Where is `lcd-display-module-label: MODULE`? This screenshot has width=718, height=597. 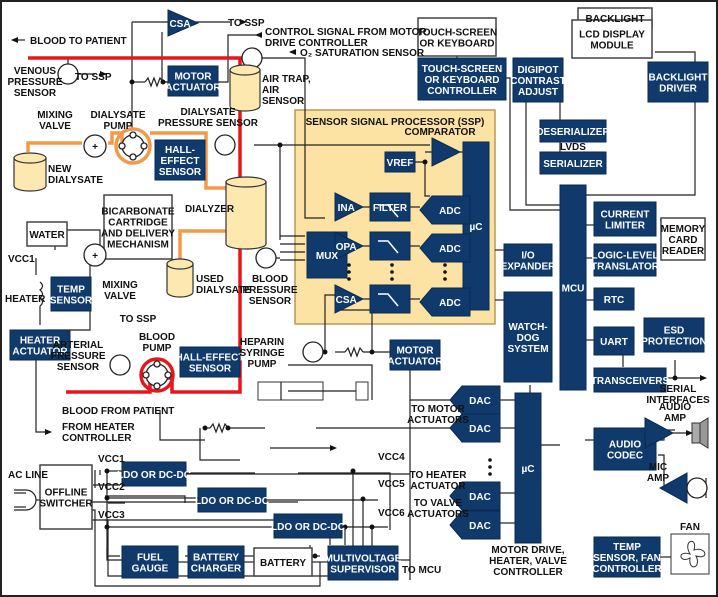
lcd-display-module-label: MODULE is located at coordinates (612, 46).